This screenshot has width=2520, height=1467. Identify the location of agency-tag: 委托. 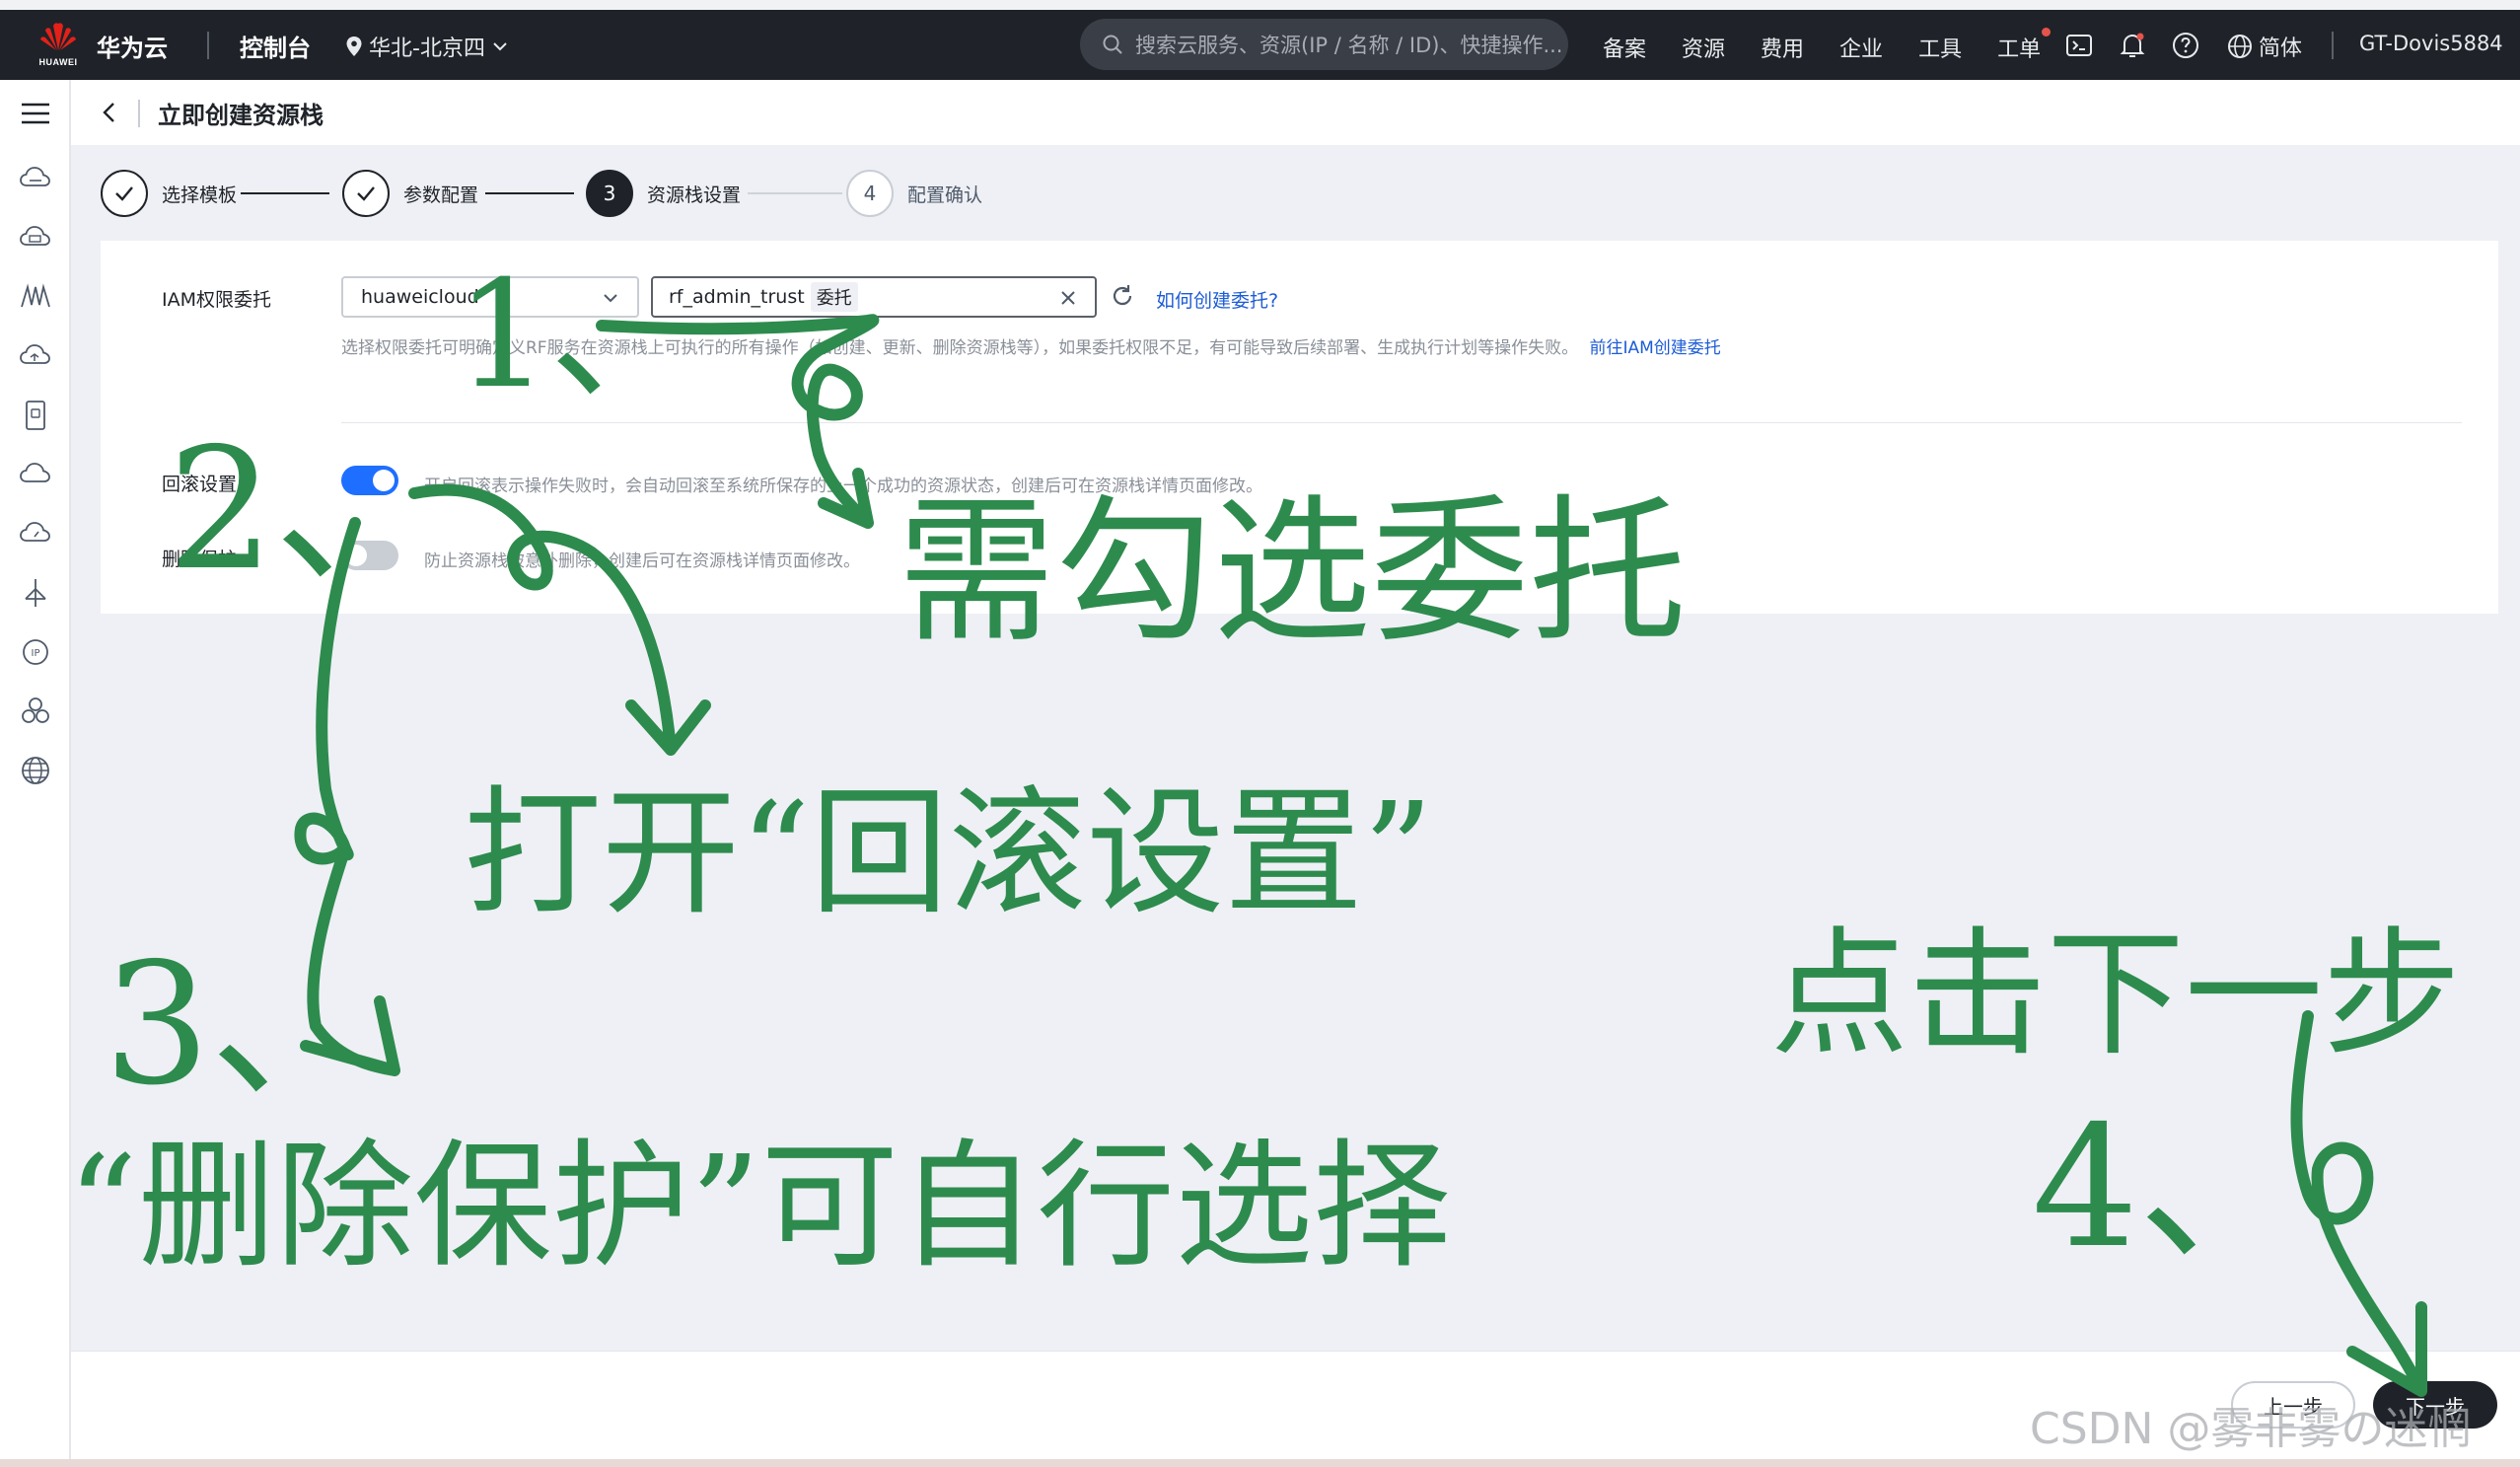
(834, 297).